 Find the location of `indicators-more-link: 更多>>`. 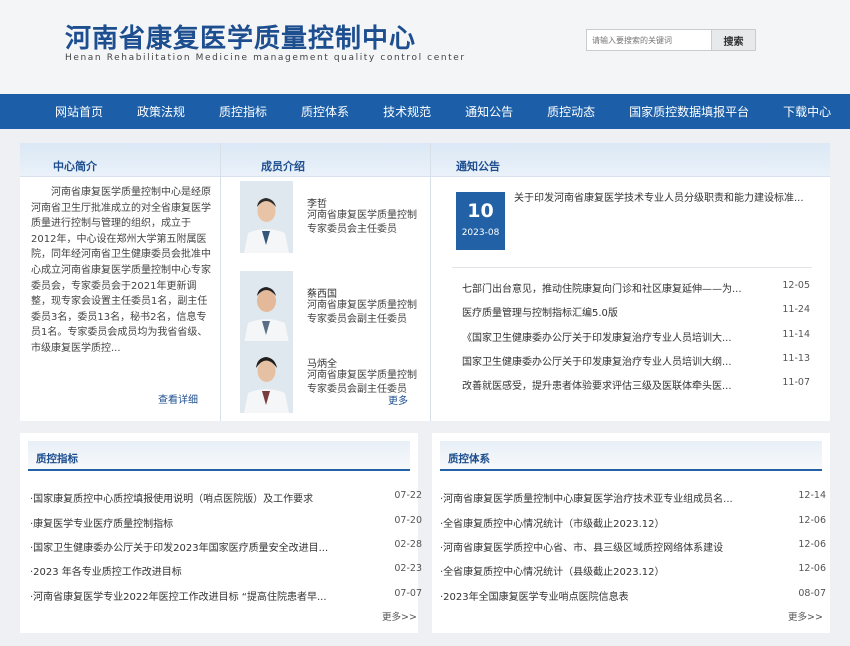

indicators-more-link: 更多>> is located at coordinates (399, 616).